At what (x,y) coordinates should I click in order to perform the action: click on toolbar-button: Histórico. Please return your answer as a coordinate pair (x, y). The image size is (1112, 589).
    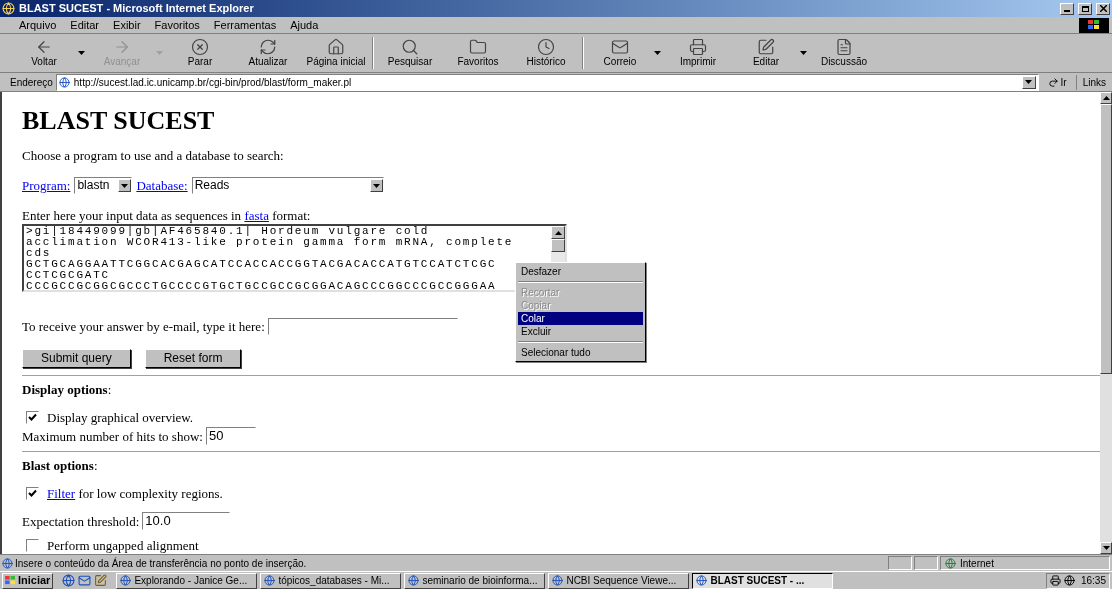
    Looking at the image, I should click on (546, 53).